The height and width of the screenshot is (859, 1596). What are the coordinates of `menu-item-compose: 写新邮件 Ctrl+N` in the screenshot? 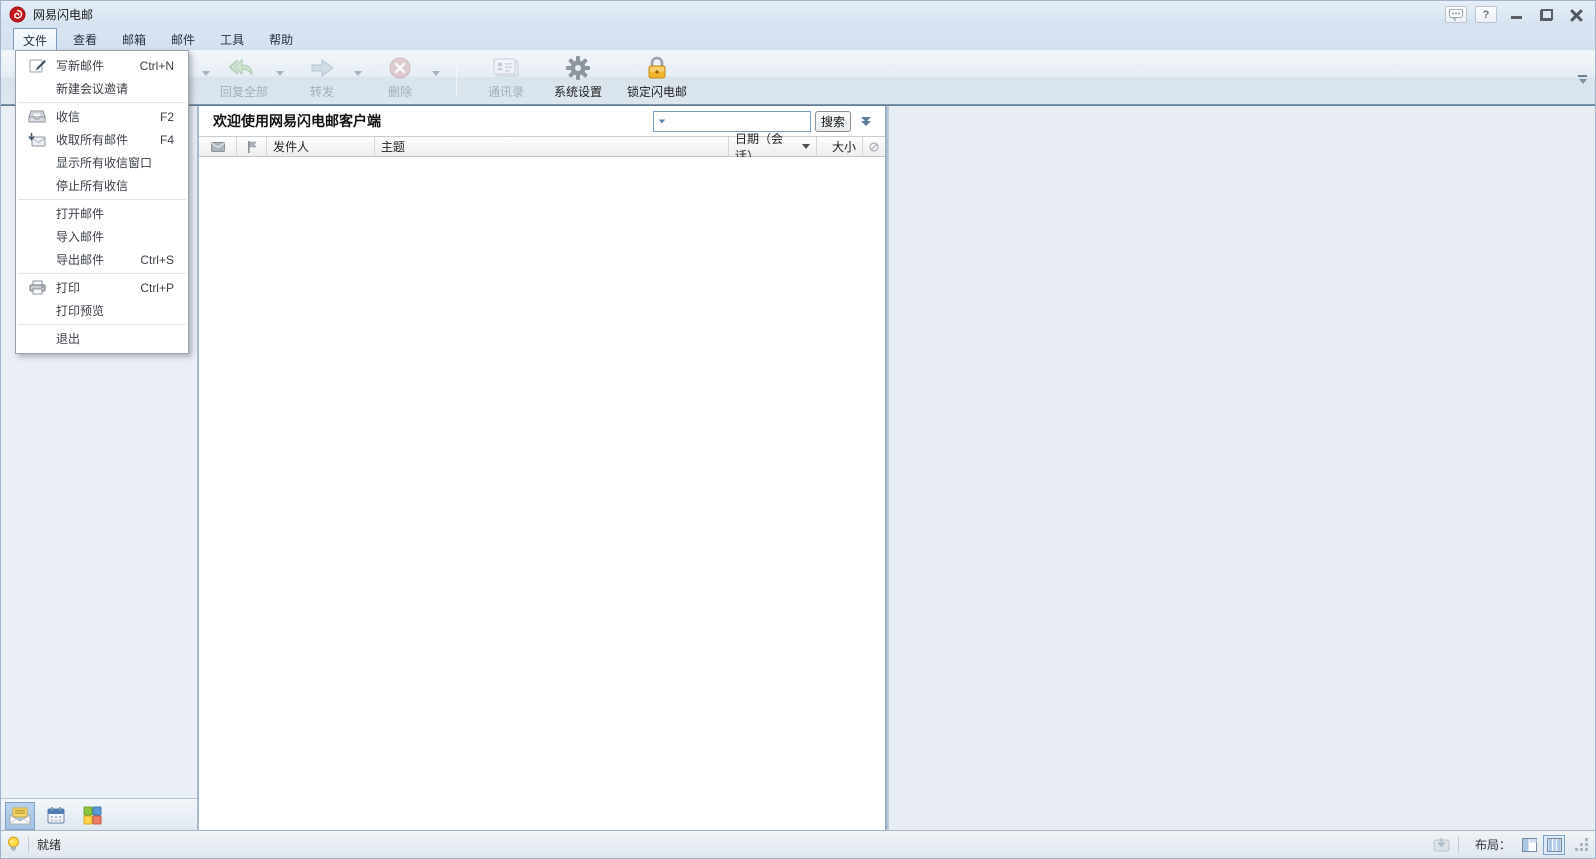 It's located at (102, 65).